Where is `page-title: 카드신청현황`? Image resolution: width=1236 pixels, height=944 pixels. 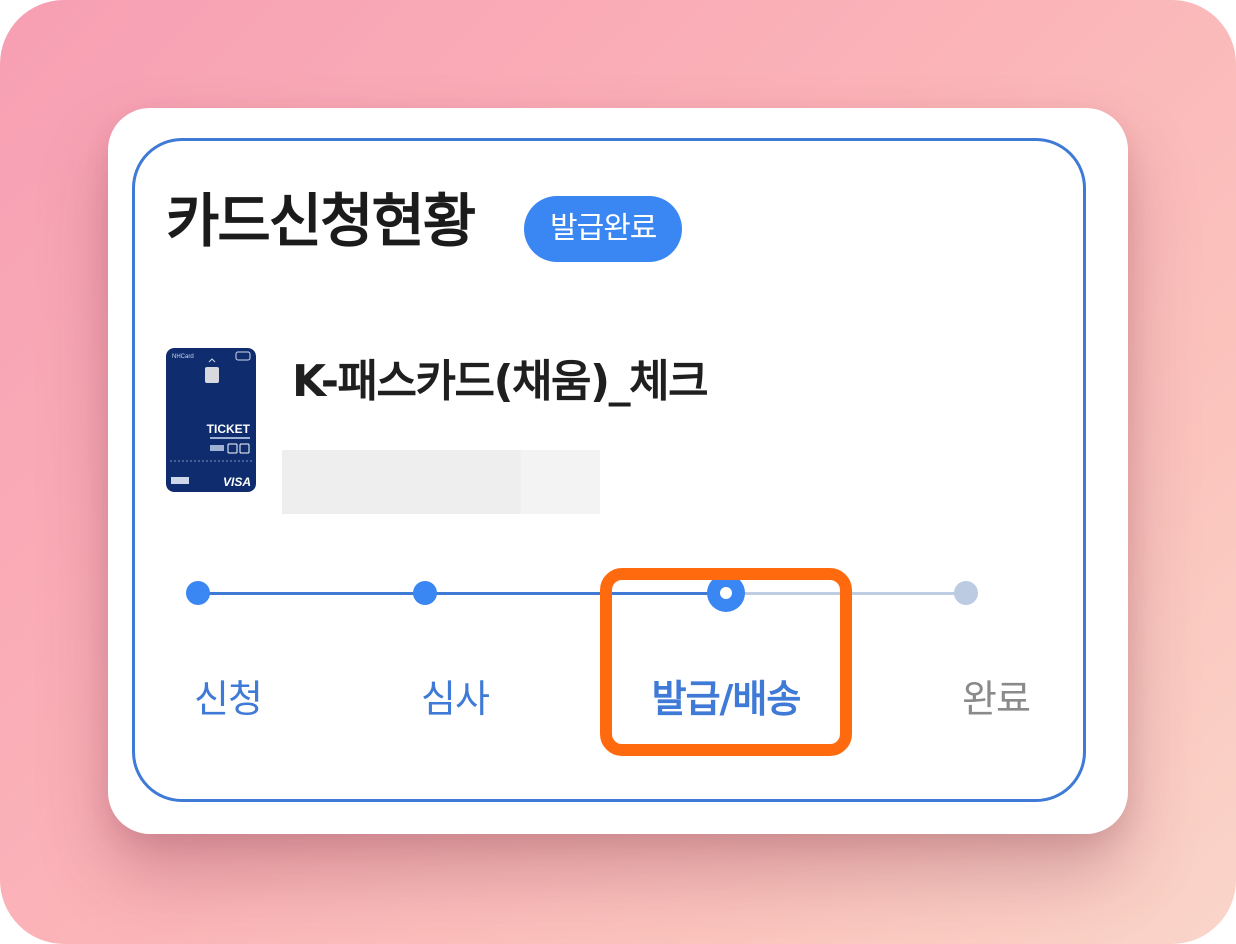
page-title: 카드신청현황 is located at coordinates (321, 221).